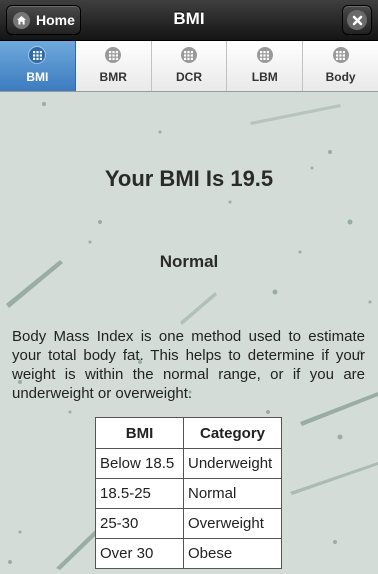 This screenshot has height=574, width=378. I want to click on table-row: Below 18.5 Underweight, so click(188, 463).